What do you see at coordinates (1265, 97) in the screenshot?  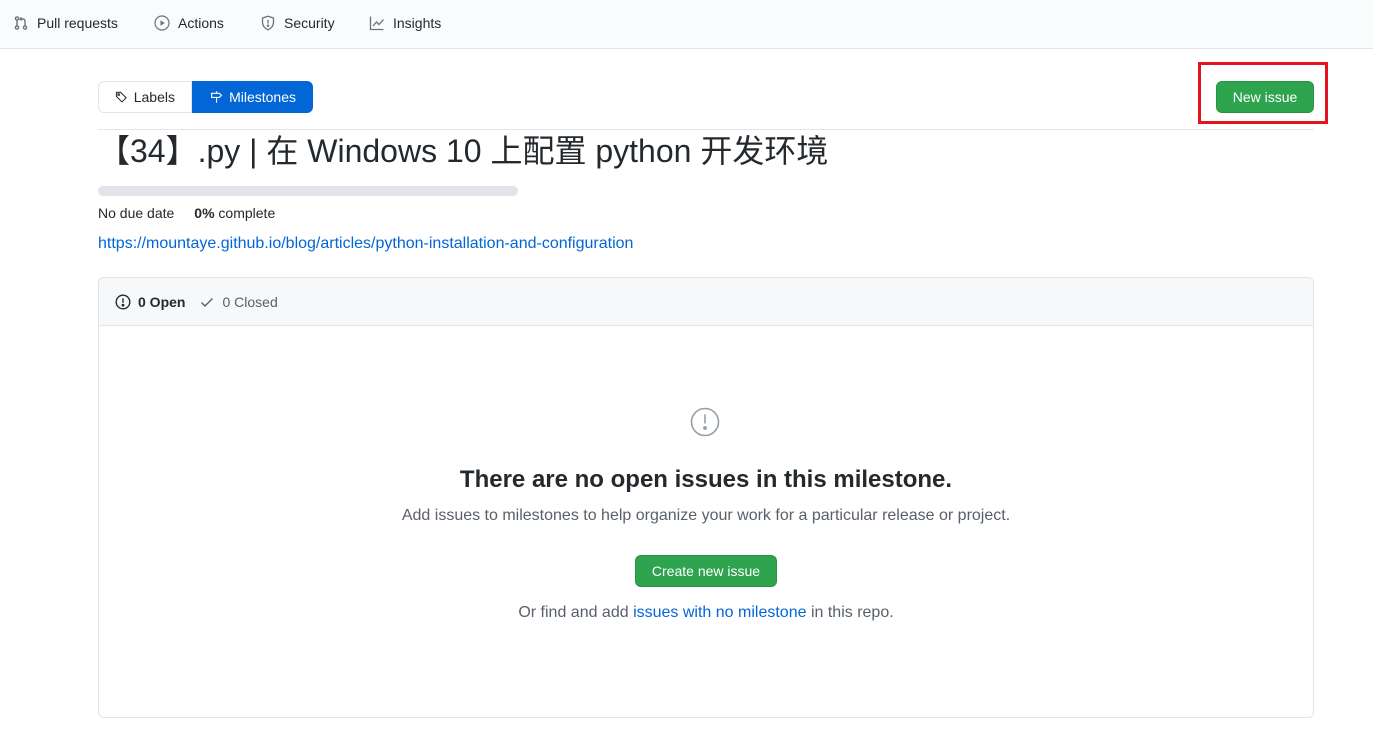 I see `new-issue-button: New issue` at bounding box center [1265, 97].